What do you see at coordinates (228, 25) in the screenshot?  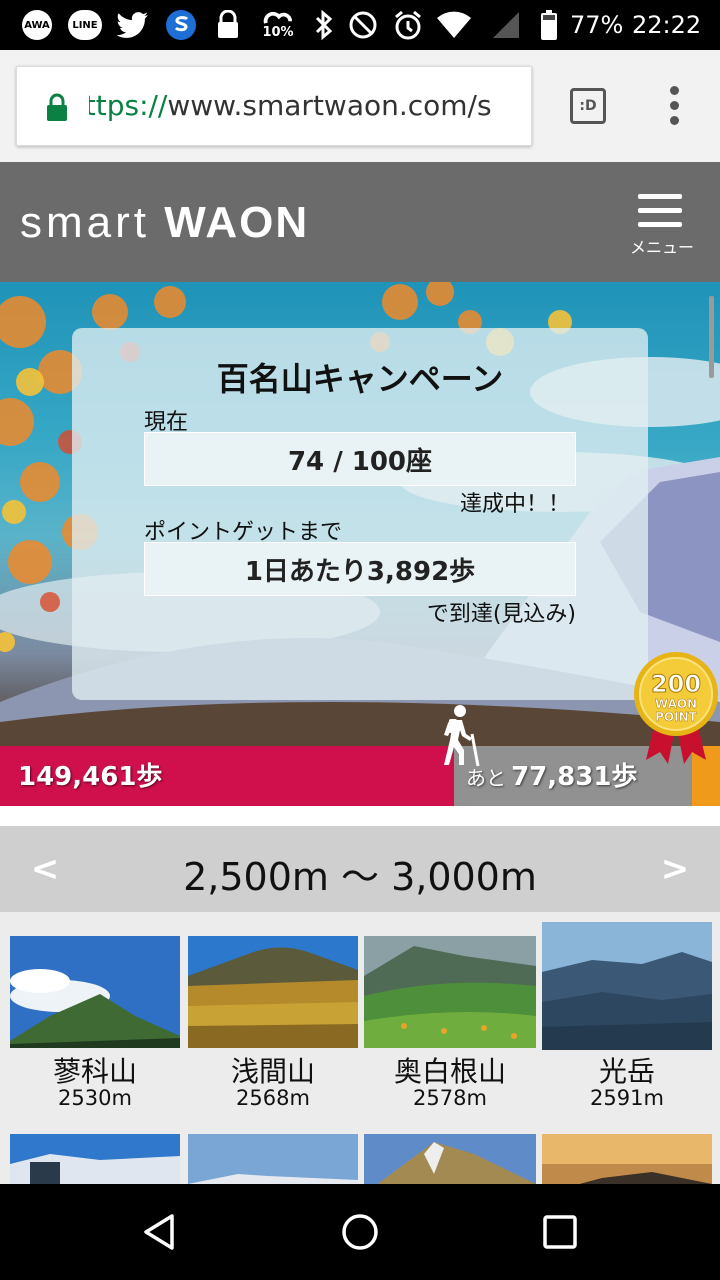 I see `lock-status-icon` at bounding box center [228, 25].